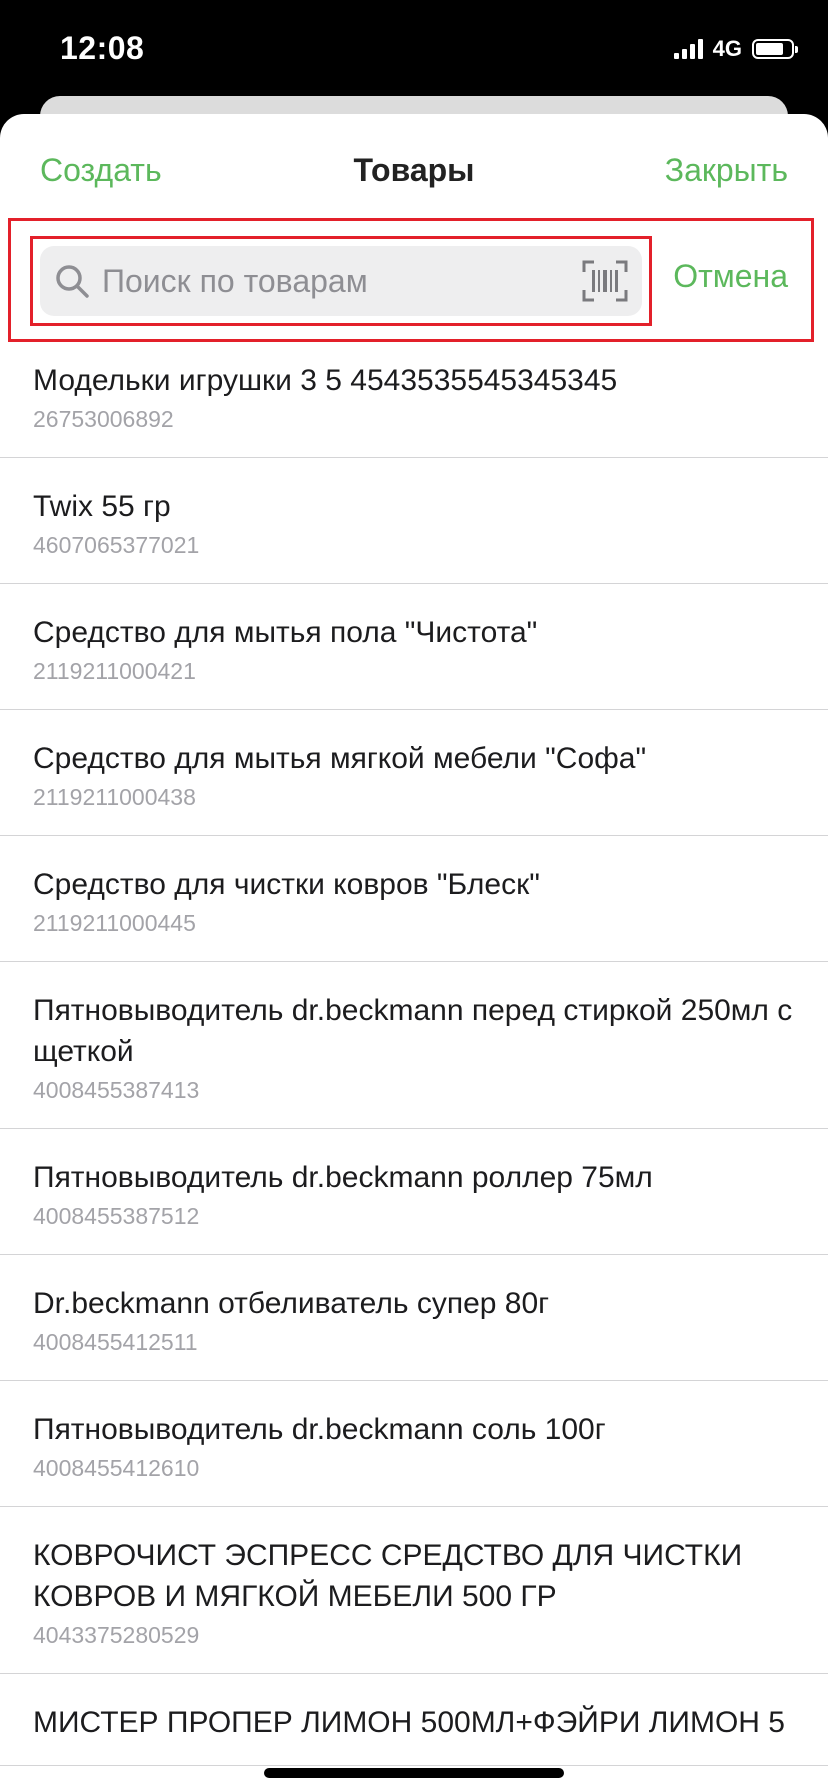 The width and height of the screenshot is (828, 1792). Describe the element at coordinates (319, 1429) in the screenshot. I see `product-name: Пятновыводитель dr.beckmann соль 100г` at that location.